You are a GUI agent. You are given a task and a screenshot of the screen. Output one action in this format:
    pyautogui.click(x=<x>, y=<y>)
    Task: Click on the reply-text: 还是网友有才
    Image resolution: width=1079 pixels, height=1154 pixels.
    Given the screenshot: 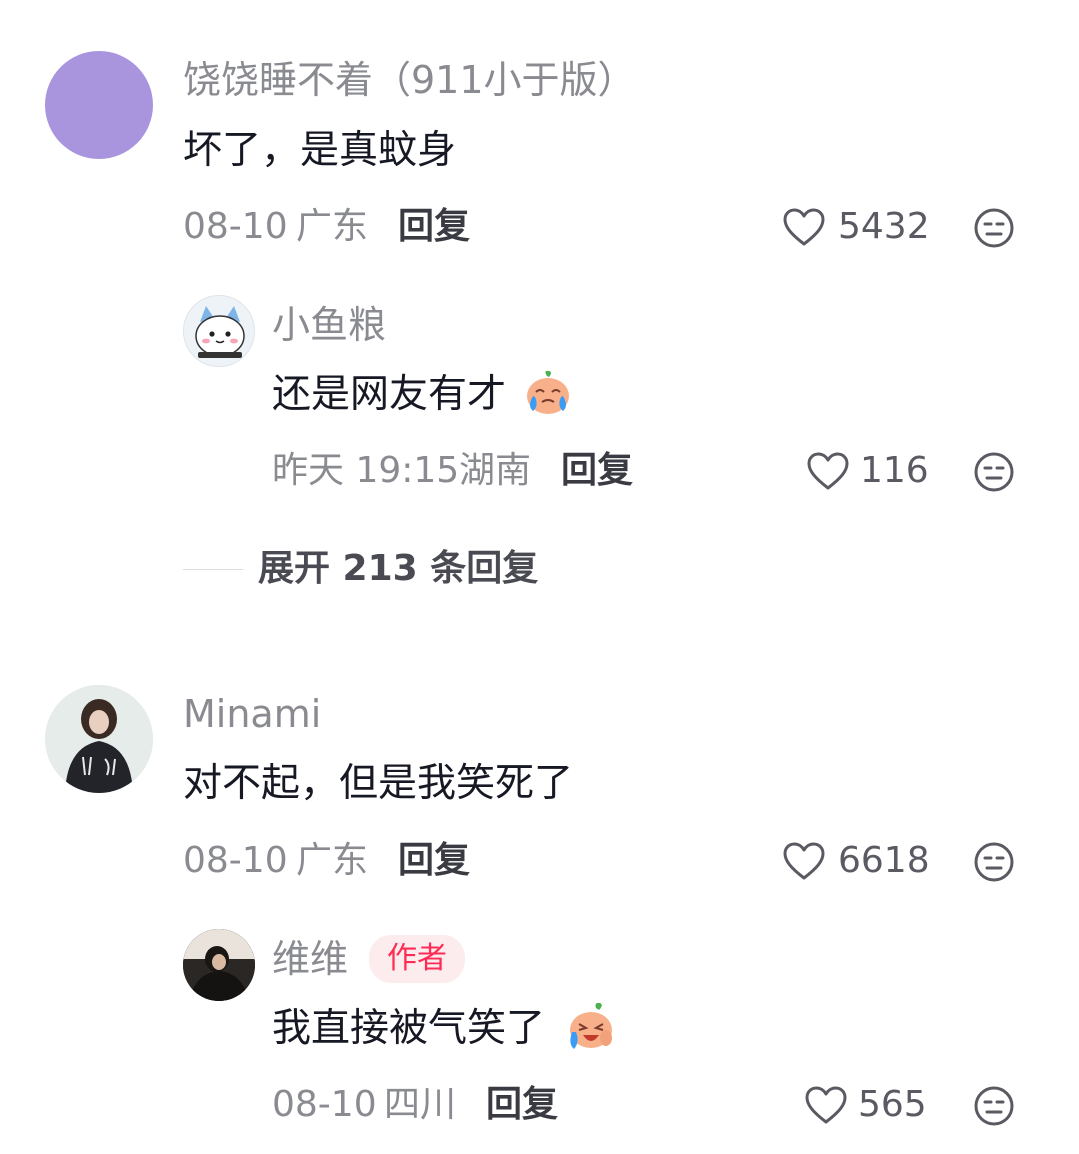 What is the action you would take?
    pyautogui.click(x=389, y=394)
    